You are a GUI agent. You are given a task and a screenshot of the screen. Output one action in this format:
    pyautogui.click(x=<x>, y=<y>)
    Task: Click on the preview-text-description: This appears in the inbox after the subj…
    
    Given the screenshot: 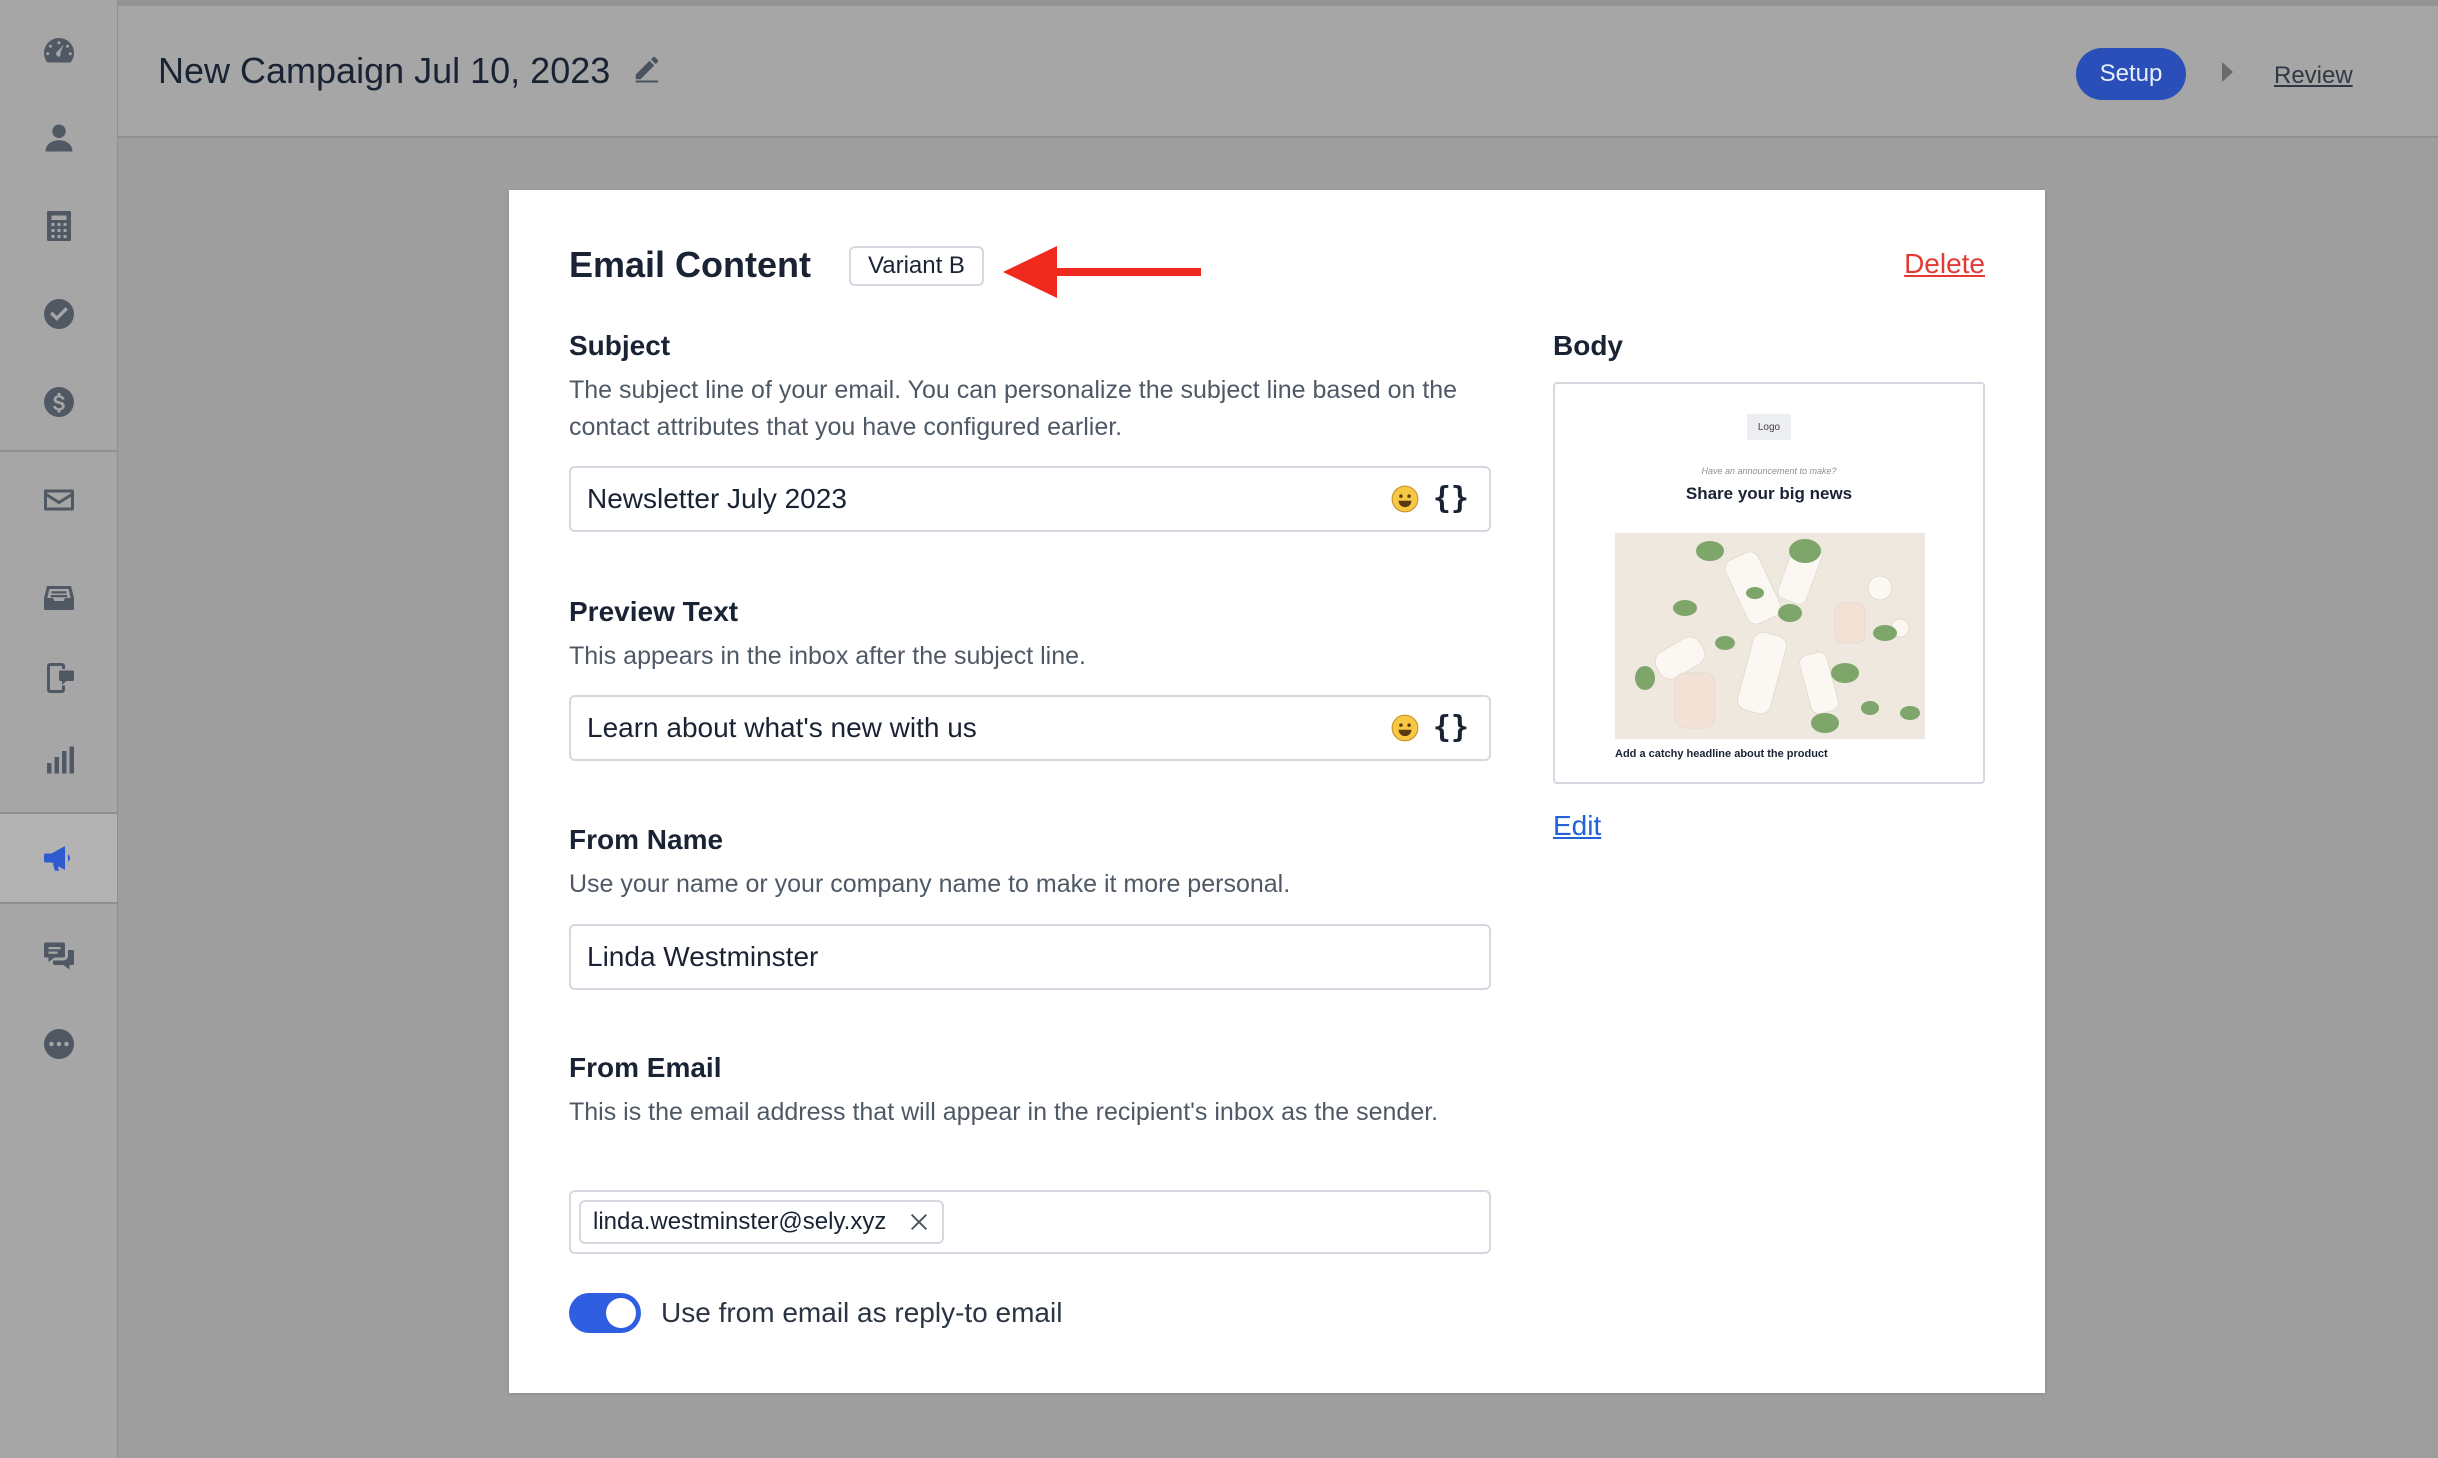 What is the action you would take?
    pyautogui.click(x=827, y=656)
    